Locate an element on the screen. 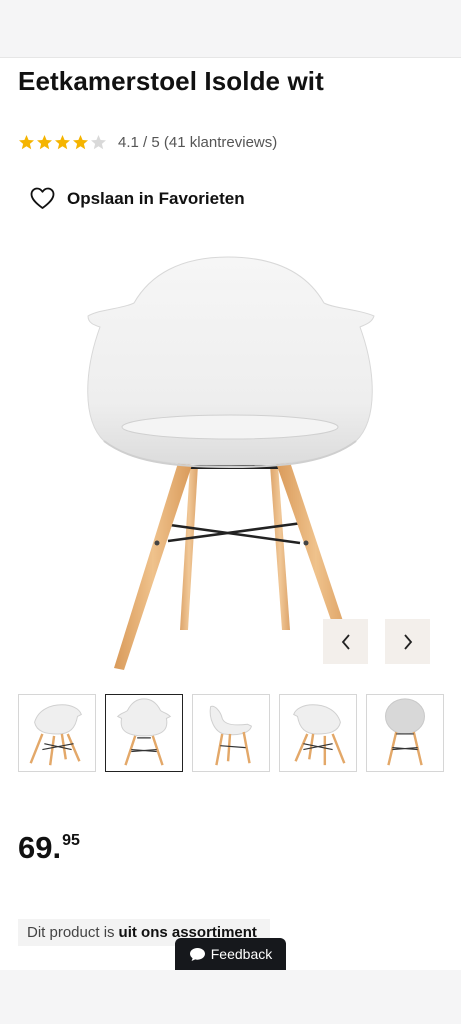 The image size is (461, 1024). top-header-bar is located at coordinates (230, 29).